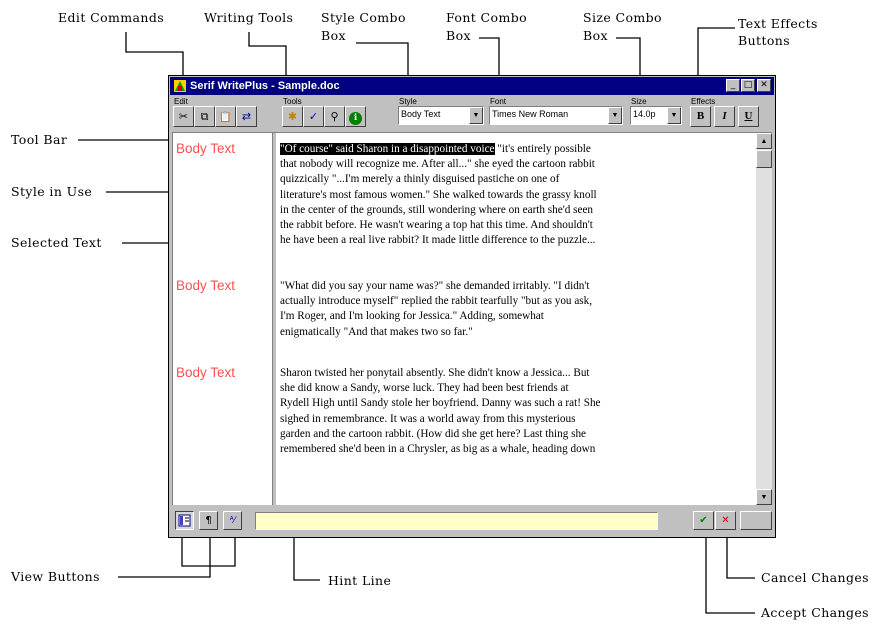 Image resolution: width=895 pixels, height=624 pixels. I want to click on label-style-combo-1: Style Combo, so click(363, 17).